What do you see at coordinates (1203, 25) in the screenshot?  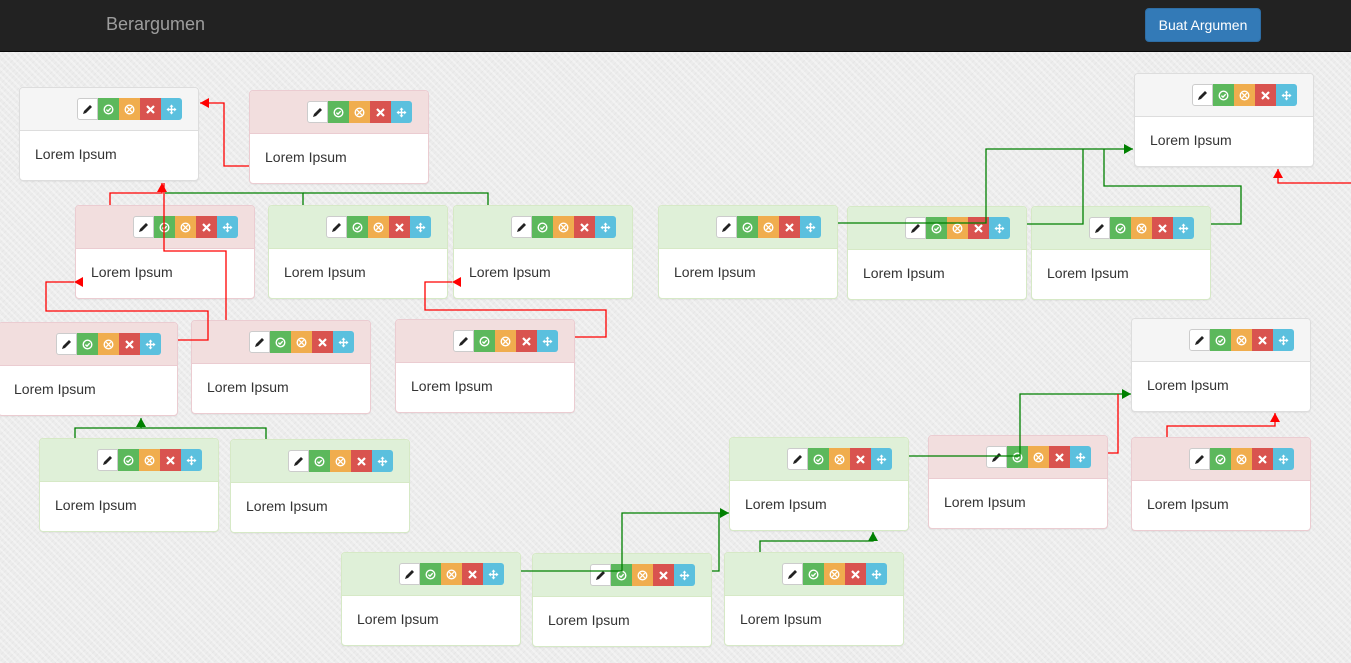 I see `create-argument-button: Buat Argumen` at bounding box center [1203, 25].